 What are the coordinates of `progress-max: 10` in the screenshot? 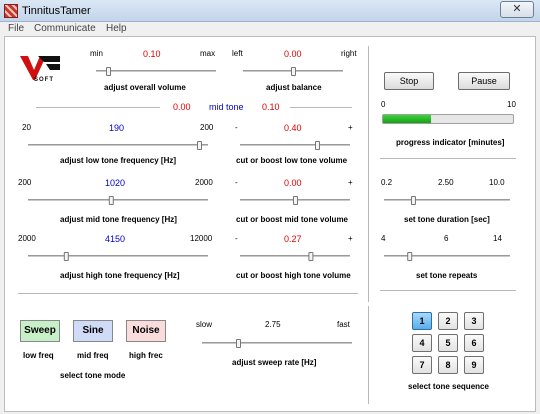 It's located at (511, 104).